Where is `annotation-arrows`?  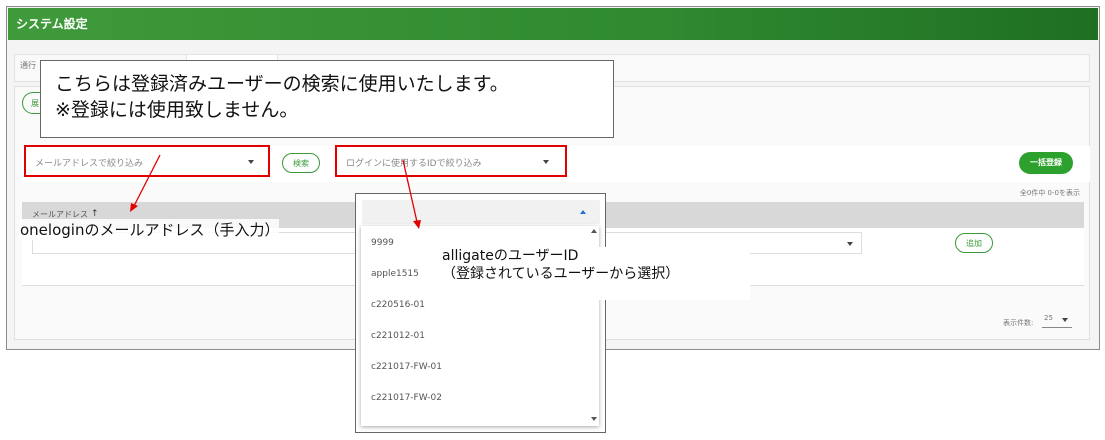 annotation-arrows is located at coordinates (275, 191).